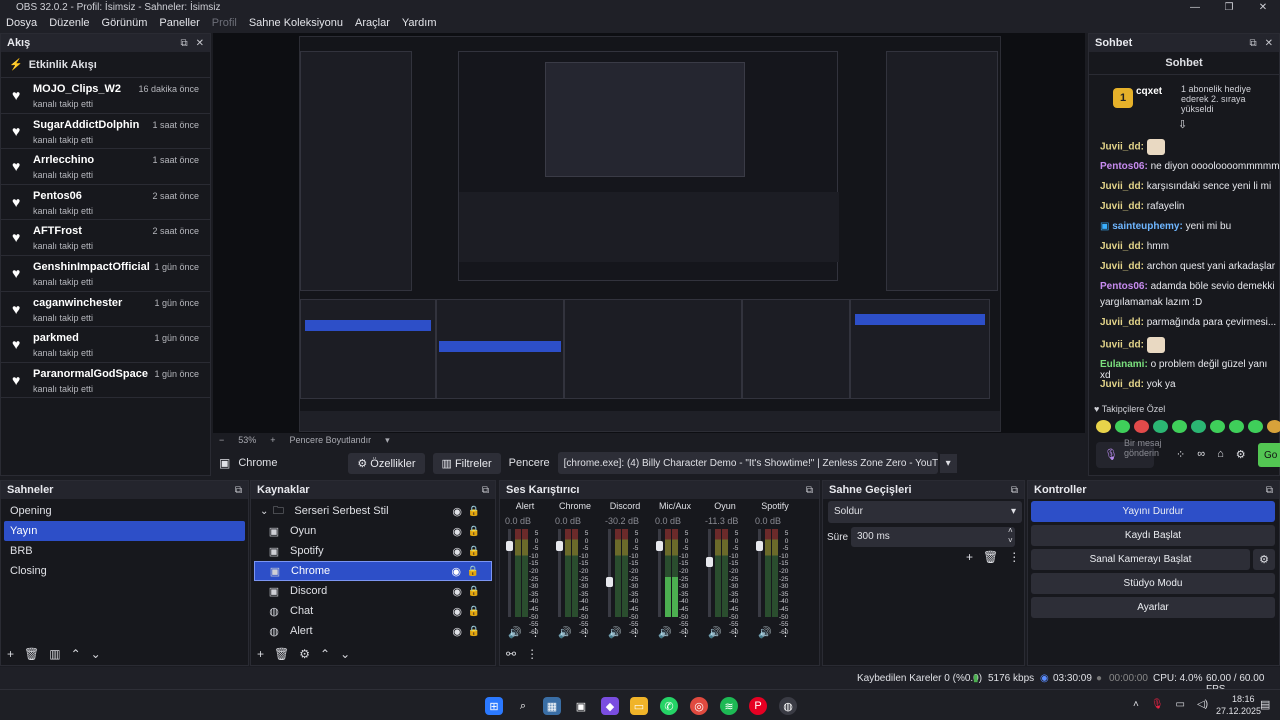  I want to click on scene-item: Closing, so click(124, 571).